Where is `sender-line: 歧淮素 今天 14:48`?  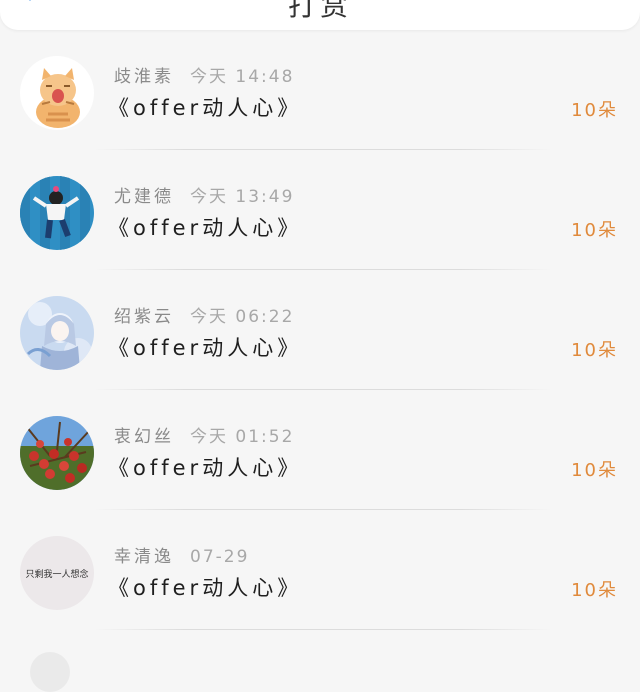
sender-line: 歧淮素 今天 14:48 is located at coordinates (204, 74).